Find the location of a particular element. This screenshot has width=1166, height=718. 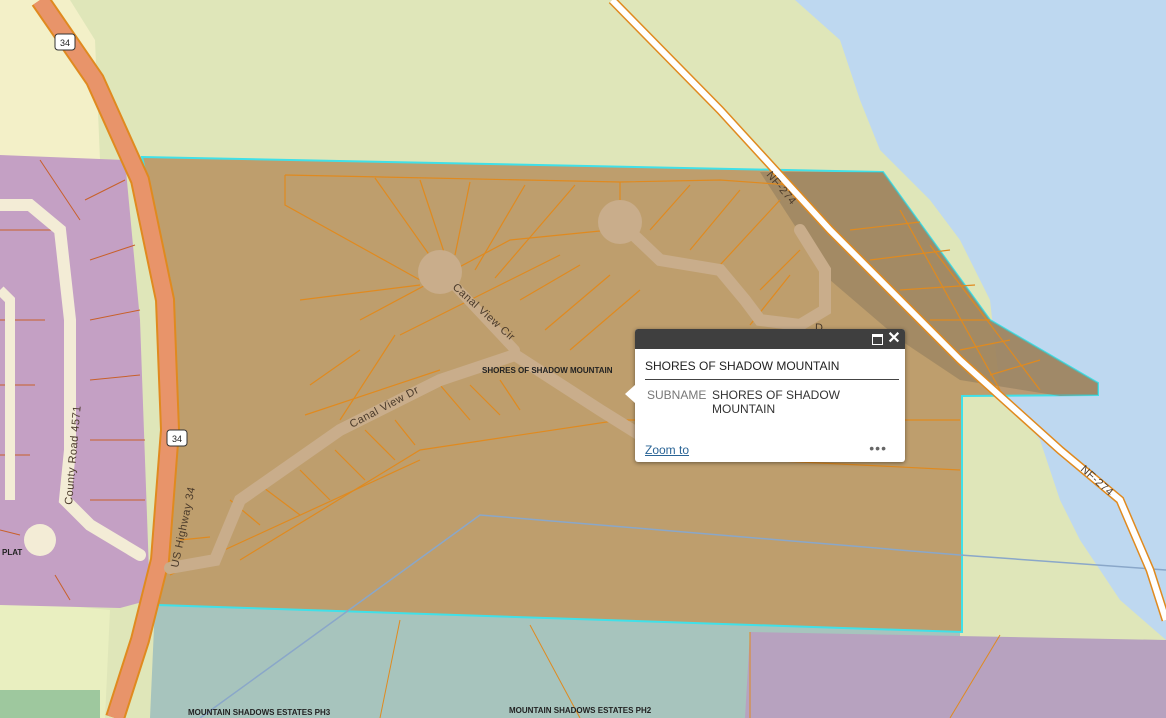

subdivision-southeast is located at coordinates (955, 675).